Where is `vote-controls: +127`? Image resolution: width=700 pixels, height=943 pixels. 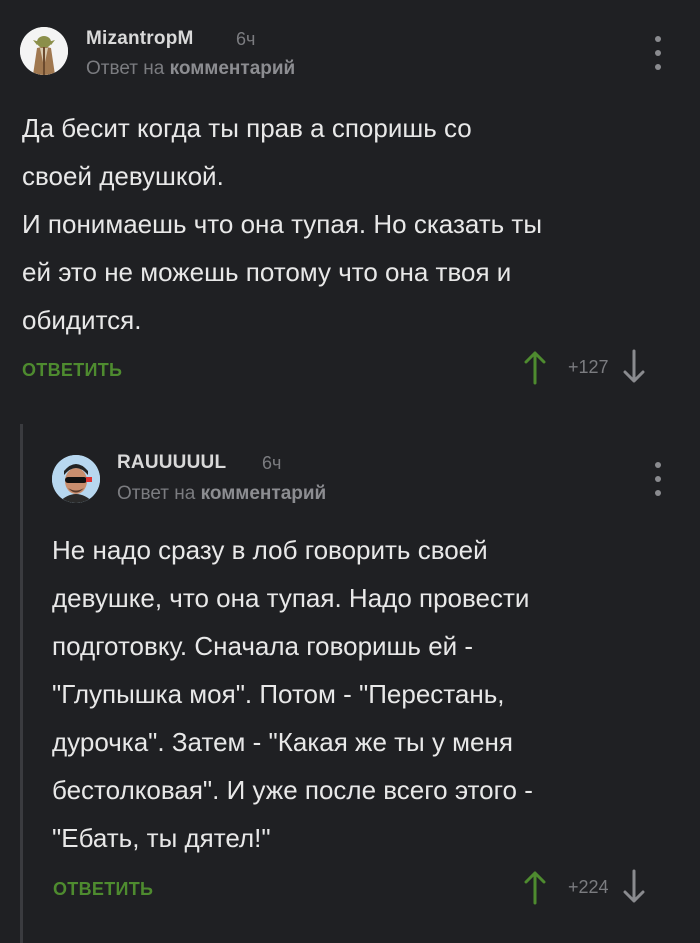 vote-controls: +127 is located at coordinates (584, 367).